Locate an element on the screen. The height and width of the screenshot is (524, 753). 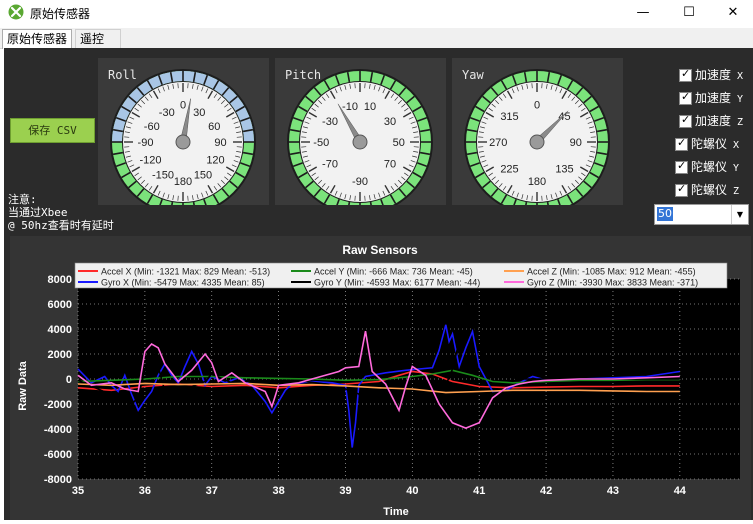
gauge-tick-label: -60 is located at coordinates (152, 127).